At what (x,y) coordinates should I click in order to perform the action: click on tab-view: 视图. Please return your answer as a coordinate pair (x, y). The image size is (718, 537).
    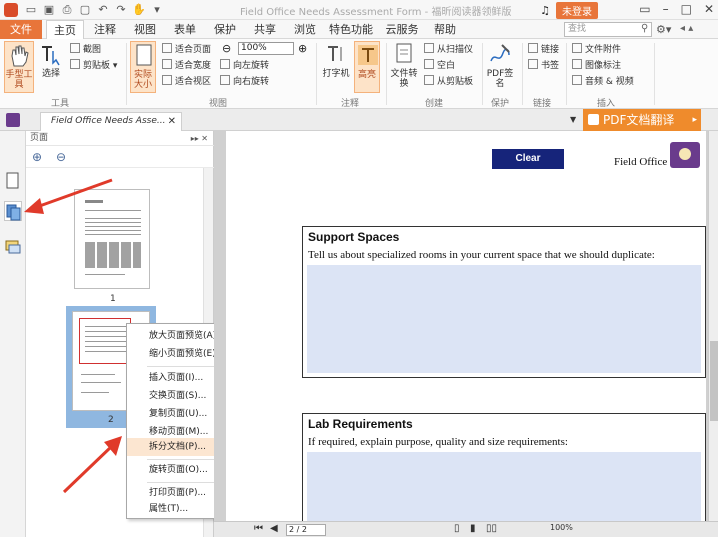
    Looking at the image, I should click on (145, 29).